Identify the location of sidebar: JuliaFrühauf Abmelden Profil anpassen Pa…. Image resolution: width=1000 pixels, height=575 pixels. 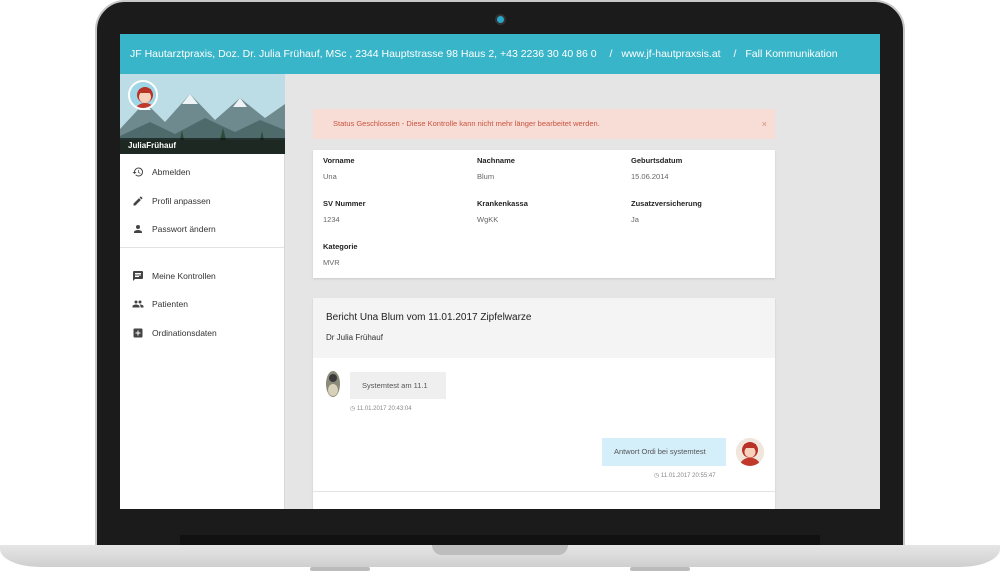
(202, 291).